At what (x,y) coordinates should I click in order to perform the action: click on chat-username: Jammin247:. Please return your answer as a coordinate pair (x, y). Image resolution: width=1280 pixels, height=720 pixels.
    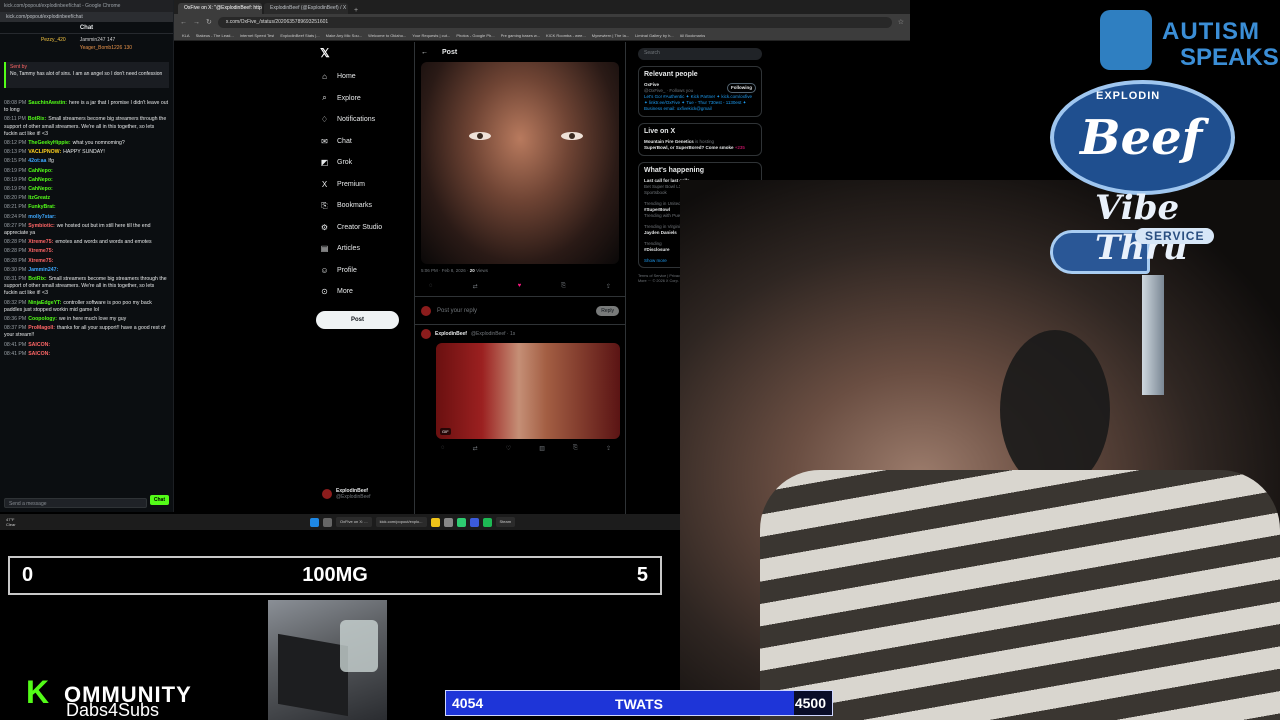
    Looking at the image, I should click on (43, 270).